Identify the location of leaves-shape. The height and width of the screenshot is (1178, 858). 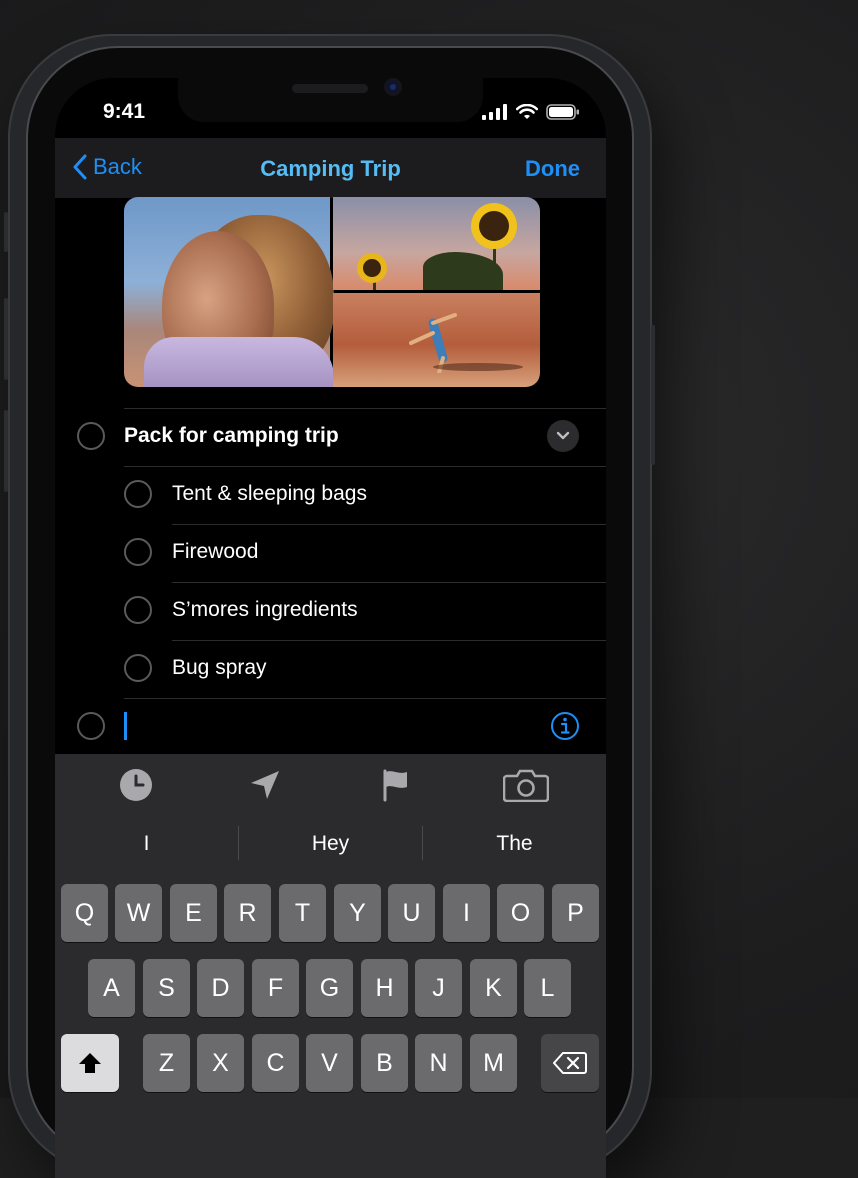
(463, 271).